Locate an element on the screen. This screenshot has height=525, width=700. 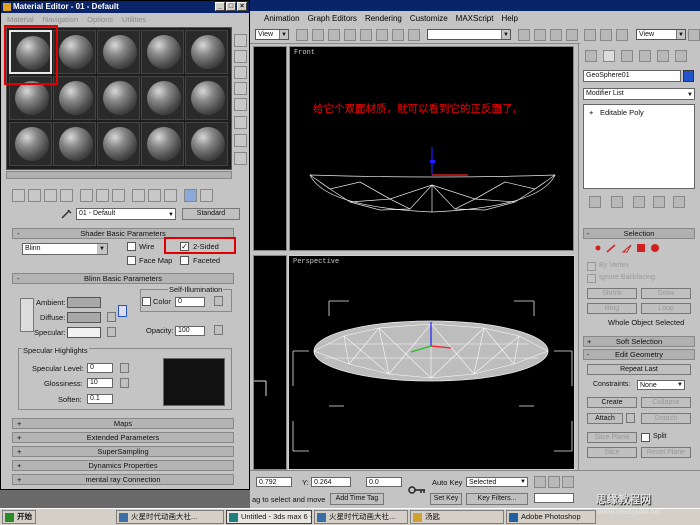
z-coordinate-field: 0.0 is located at coordinates (384, 482).